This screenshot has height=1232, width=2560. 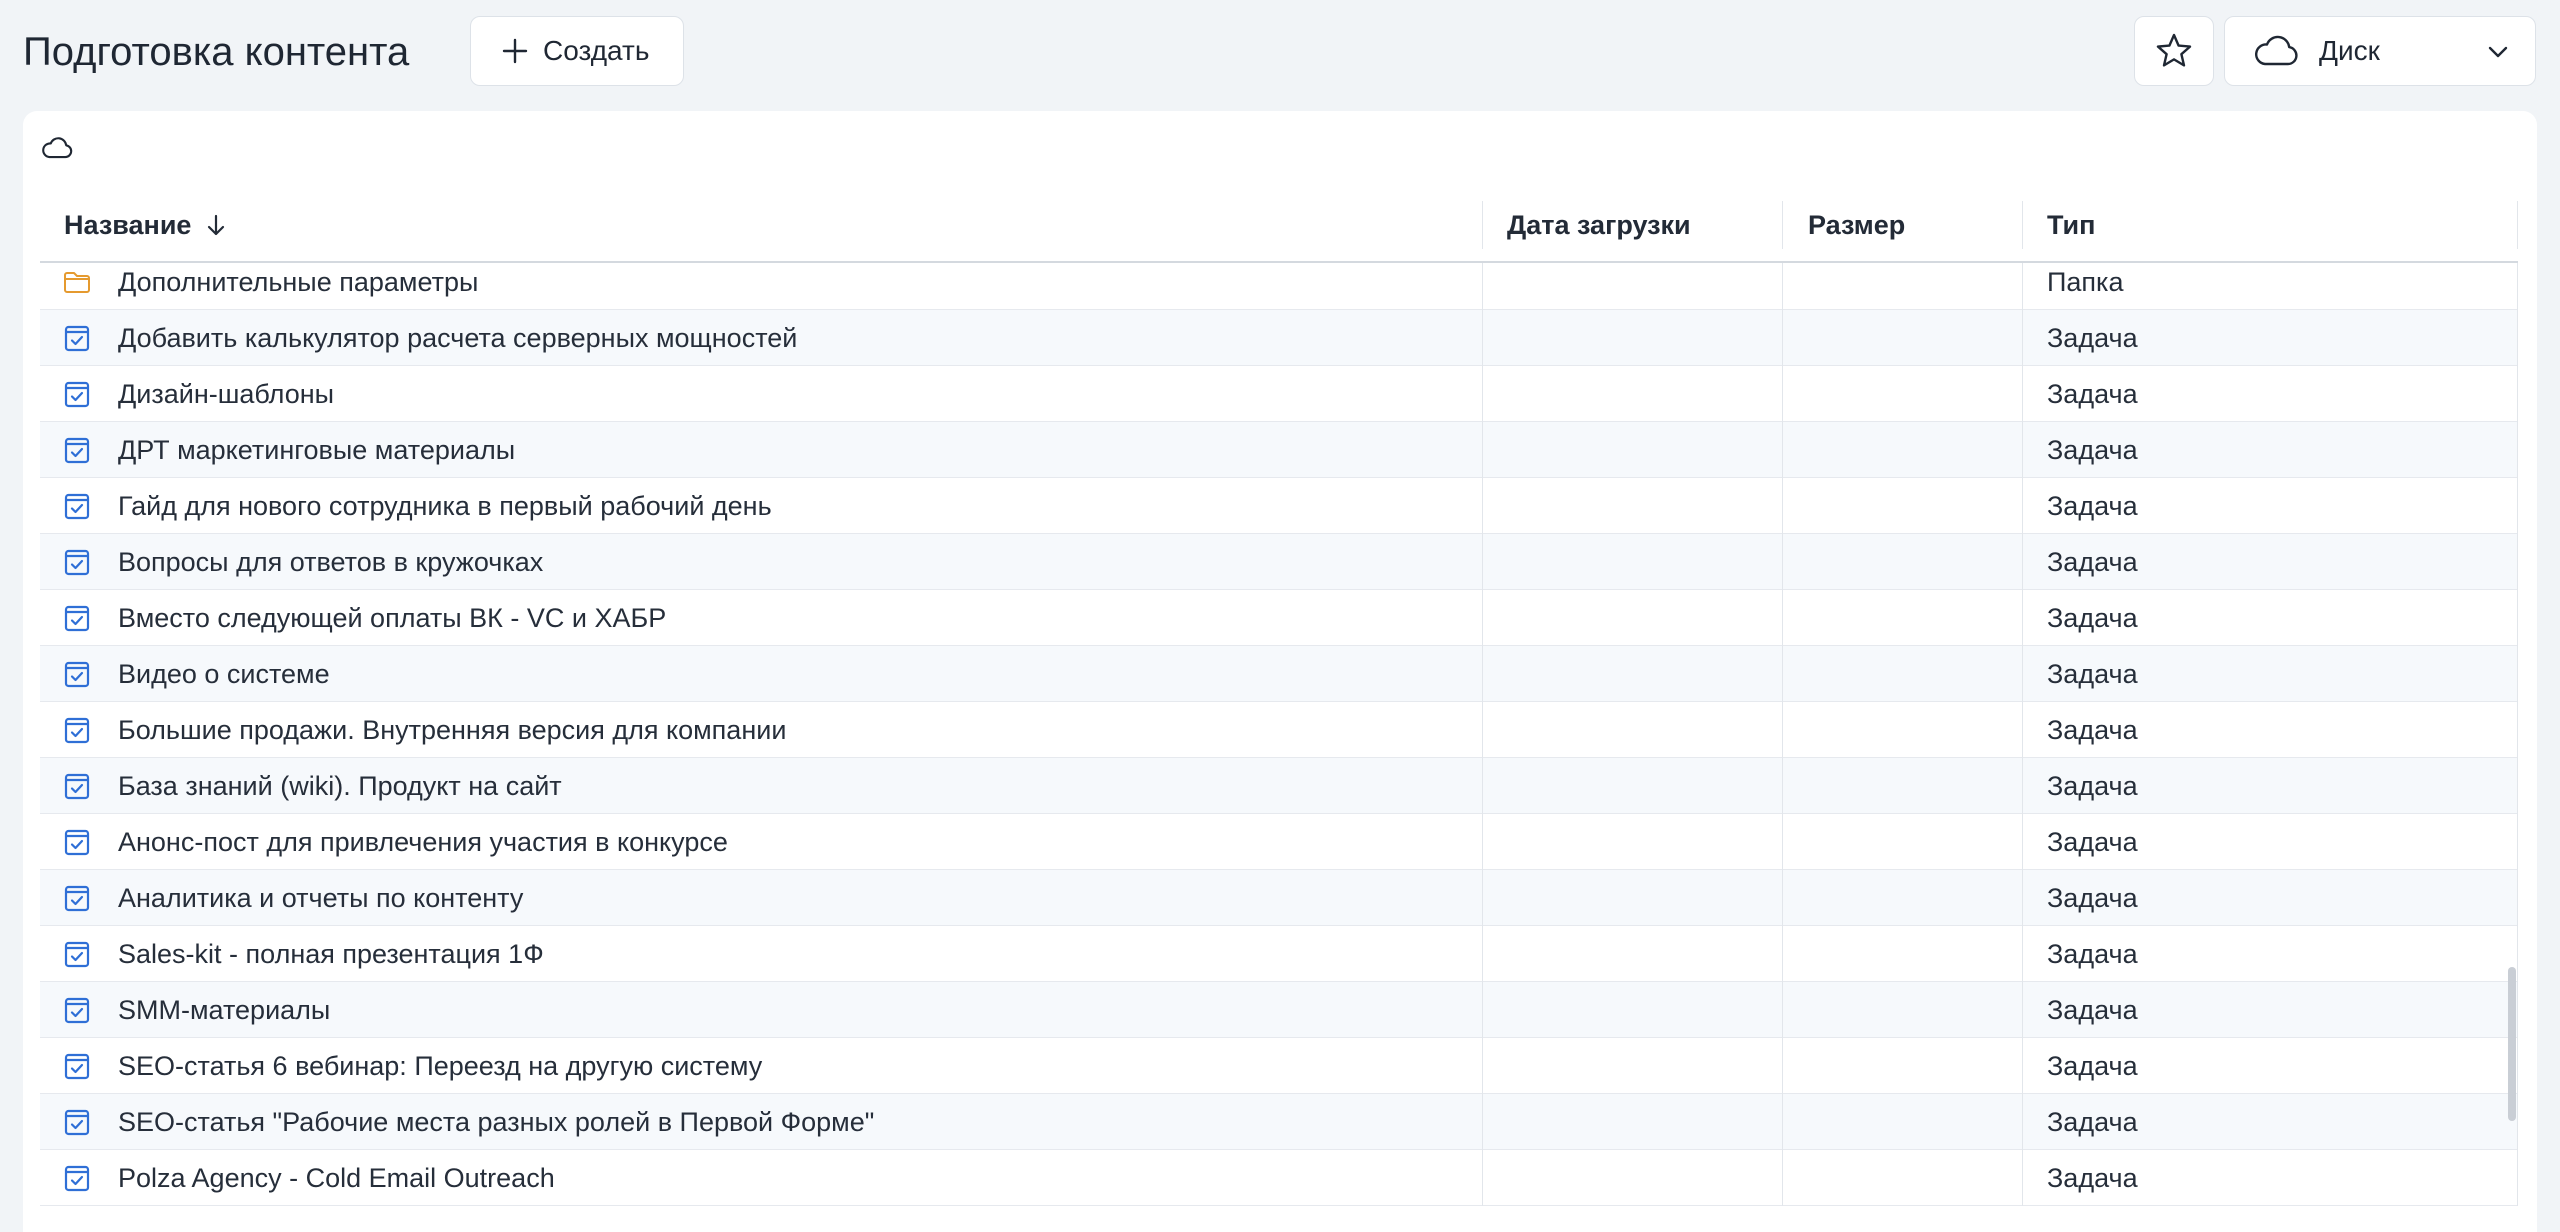 I want to click on table-row: Polza Agency - Cold Email Outreach Задача, so click(x=1279, y=1178).